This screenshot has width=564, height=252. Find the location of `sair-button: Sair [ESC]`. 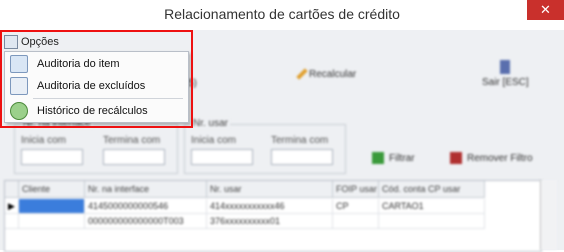

sair-button: Sair [ESC] is located at coordinates (505, 74).